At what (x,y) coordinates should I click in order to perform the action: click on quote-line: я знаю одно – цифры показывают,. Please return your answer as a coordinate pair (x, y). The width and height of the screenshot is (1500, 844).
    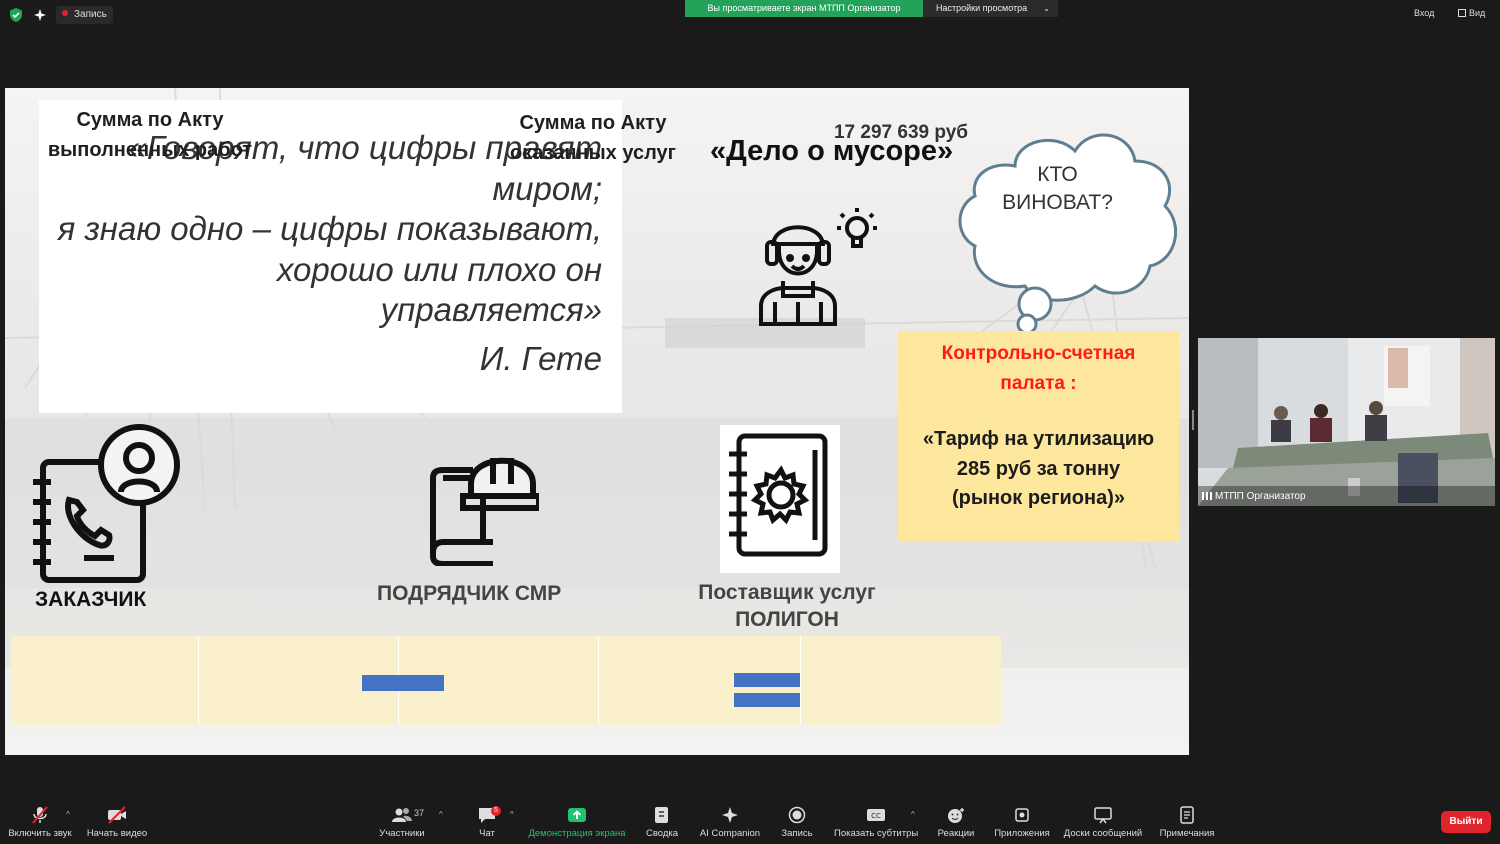
    Looking at the image, I should click on (329, 228).